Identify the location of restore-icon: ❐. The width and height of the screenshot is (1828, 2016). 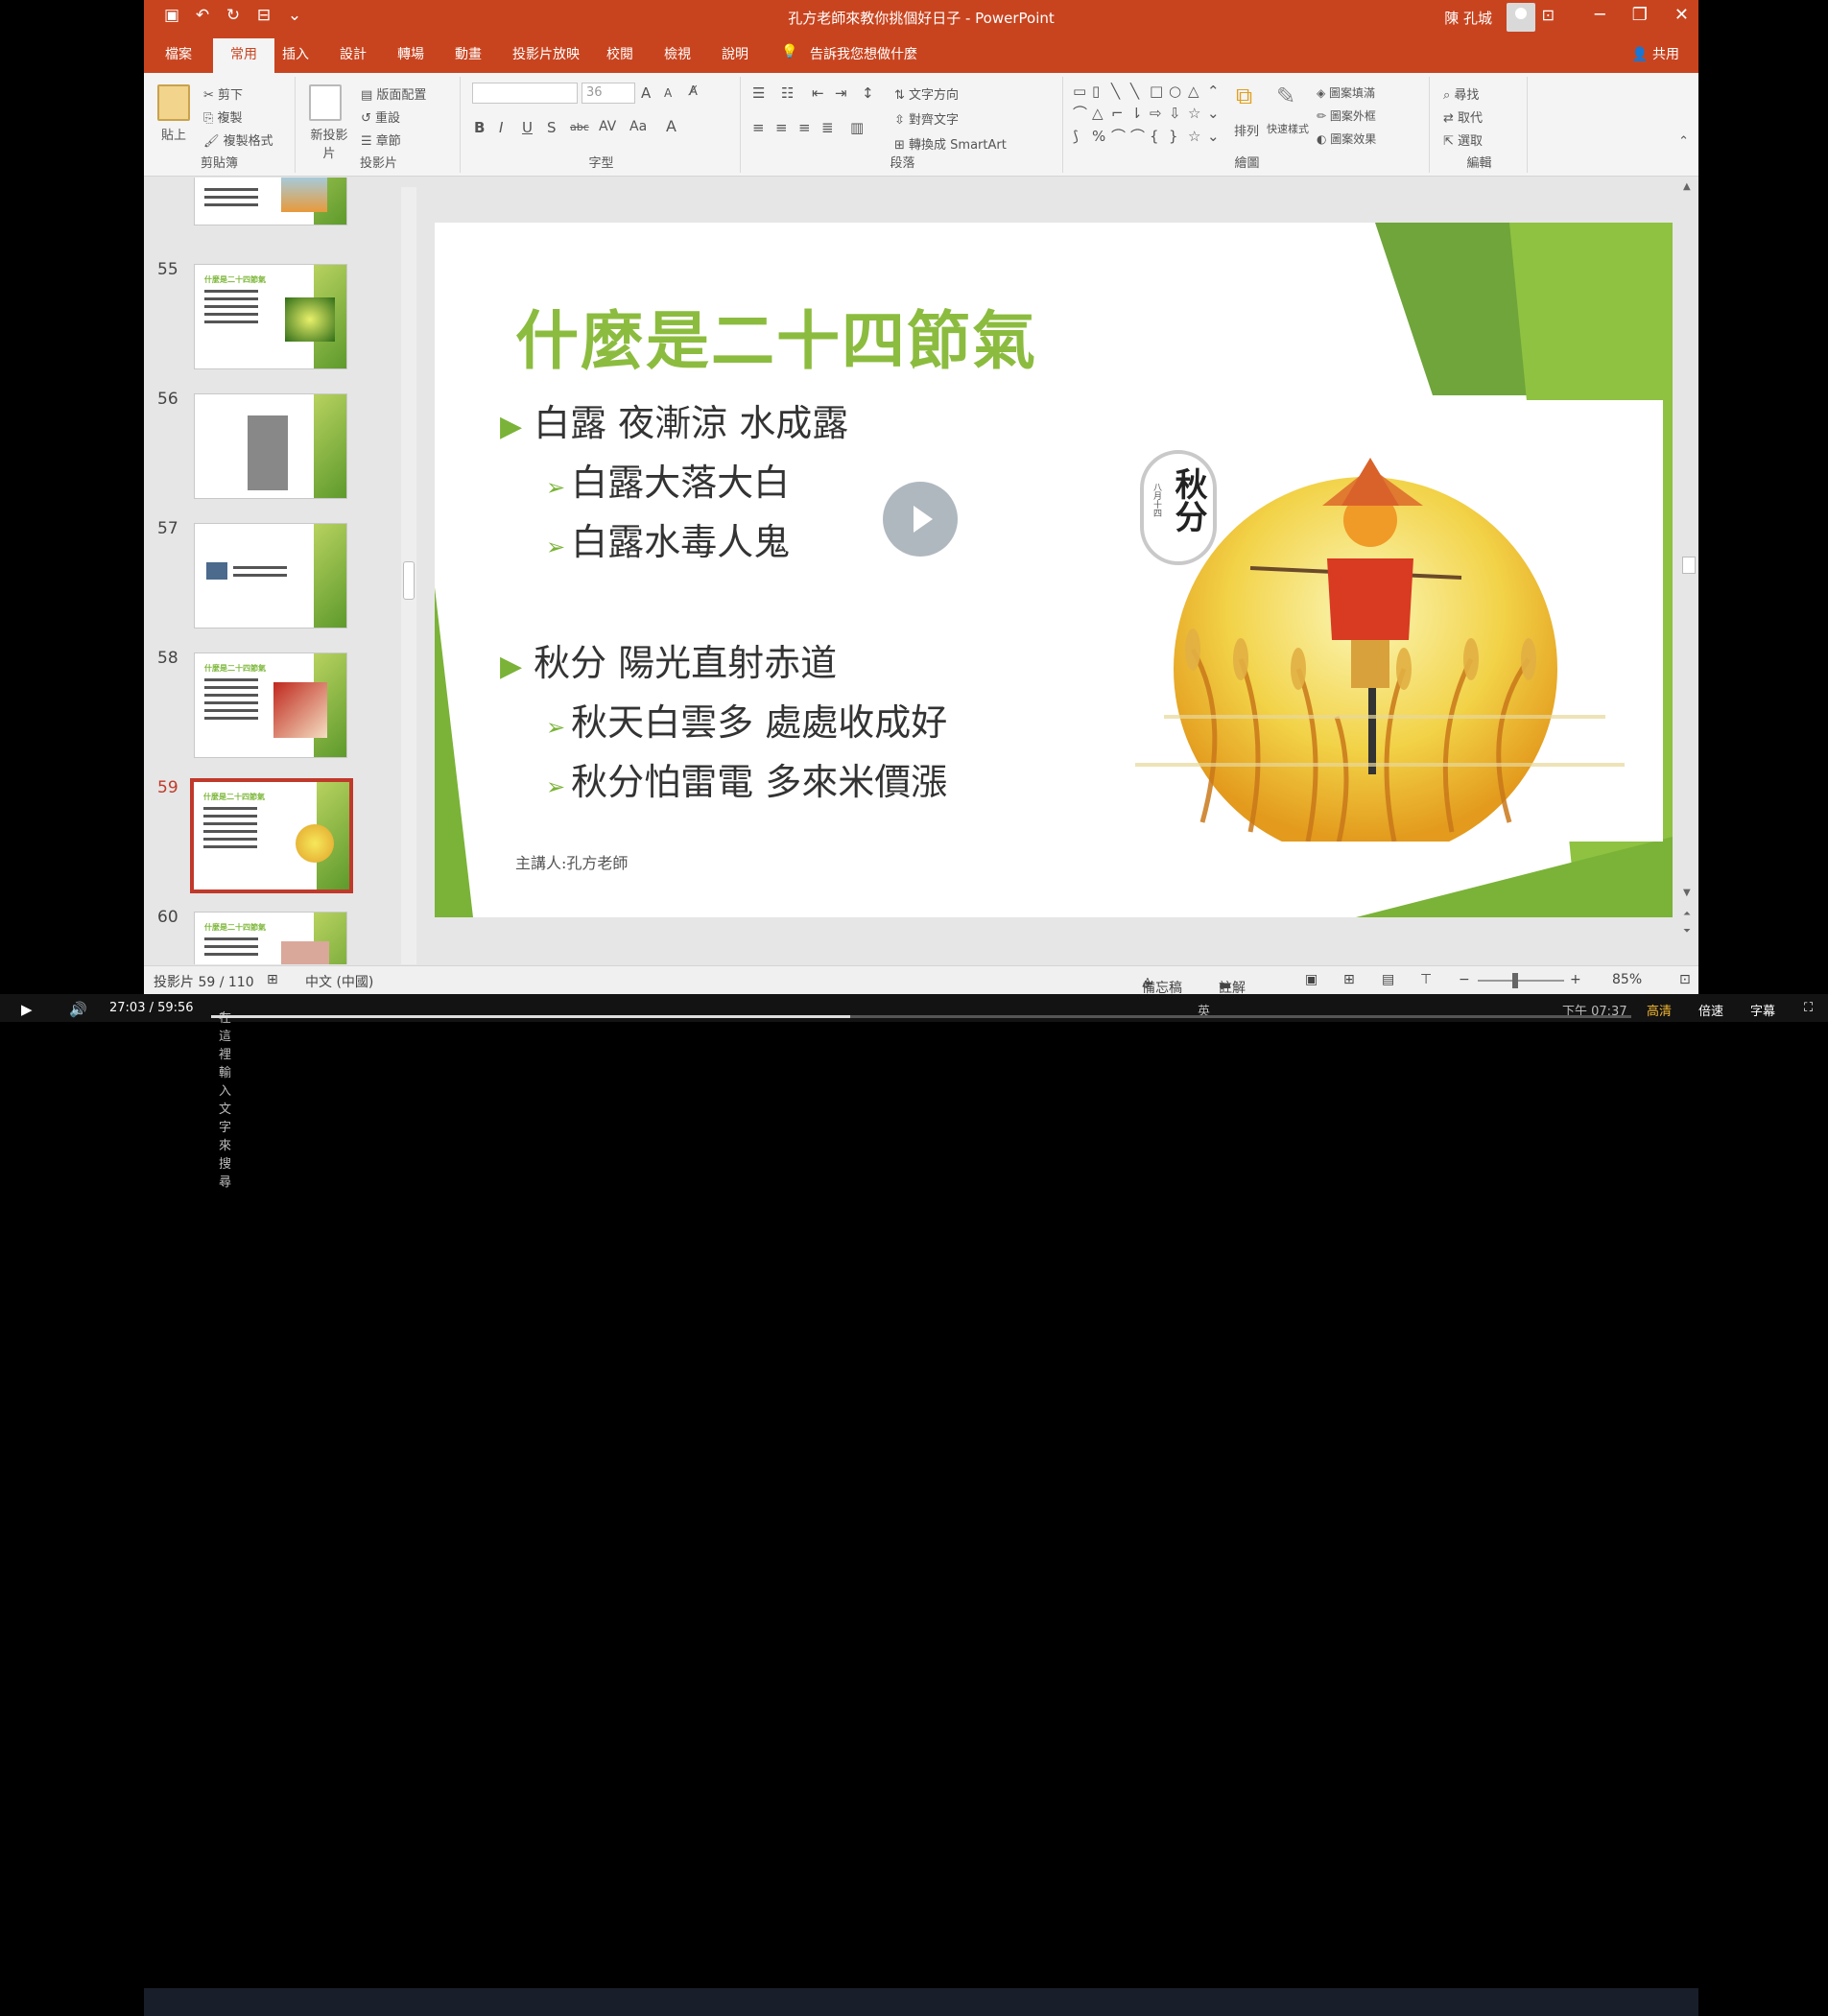
(1640, 15).